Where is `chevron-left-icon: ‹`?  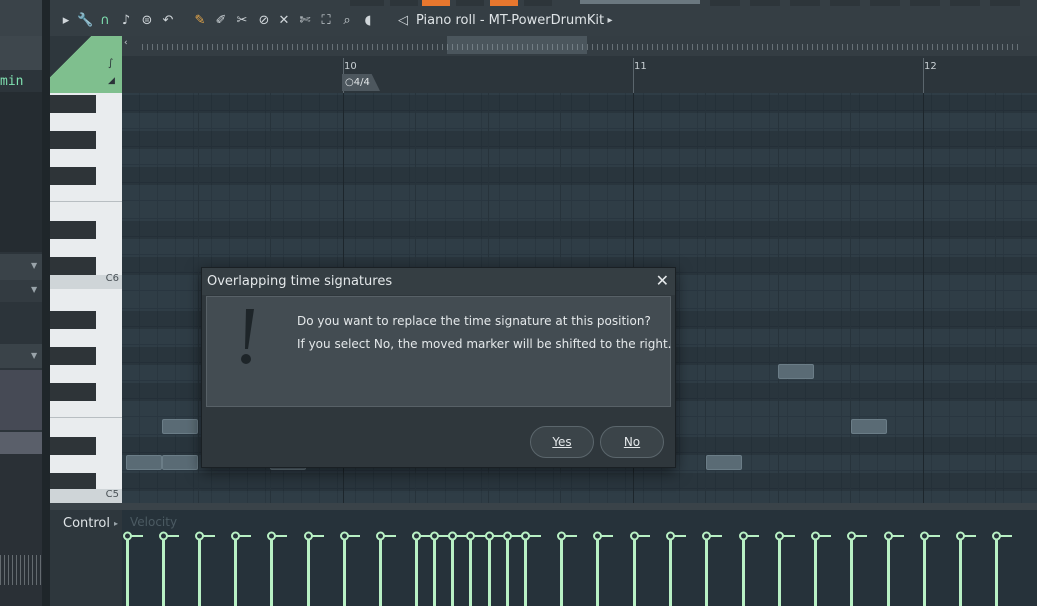
chevron-left-icon: ‹ is located at coordinates (126, 43).